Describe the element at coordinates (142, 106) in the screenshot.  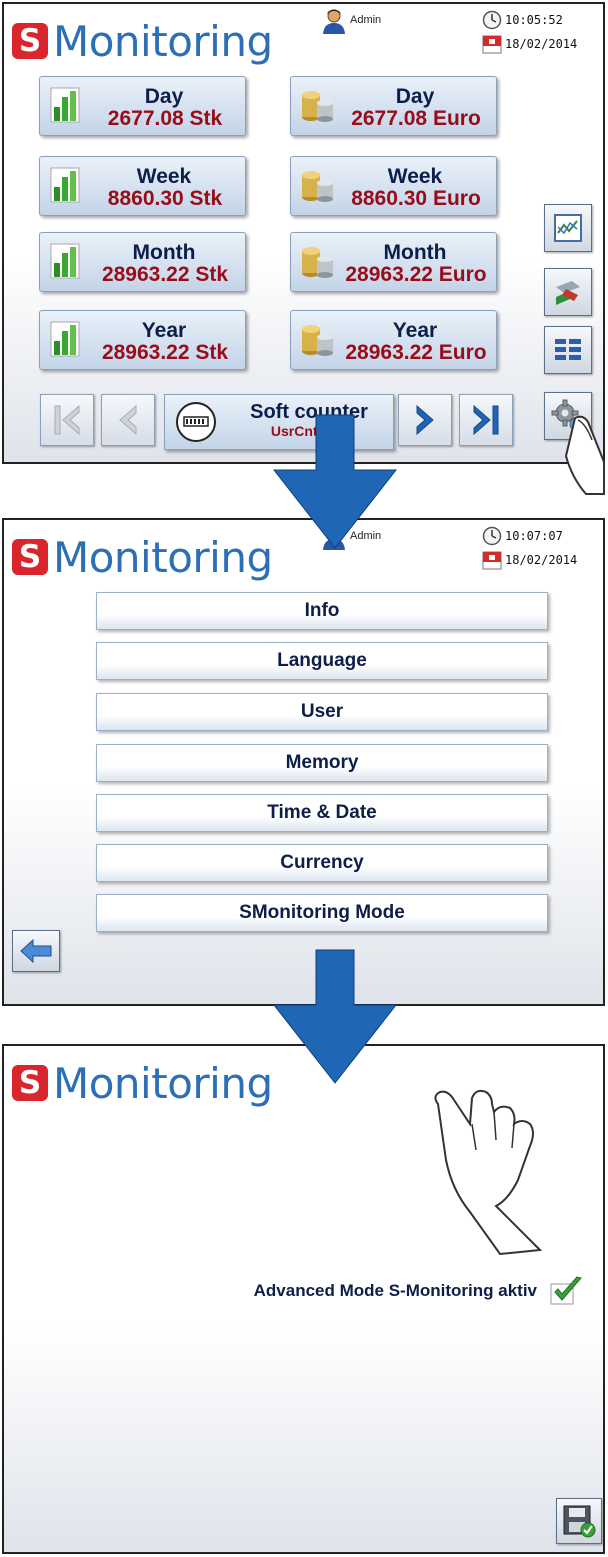
I see `tile-day-count: Day 2677.08 Stk` at that location.